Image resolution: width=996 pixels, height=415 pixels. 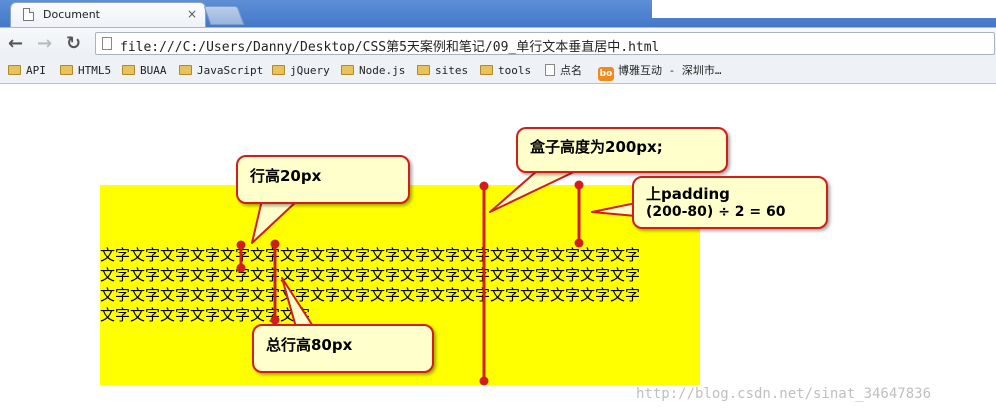 What do you see at coordinates (309, 345) in the screenshot?
I see `callout-text: 总行高80px` at bounding box center [309, 345].